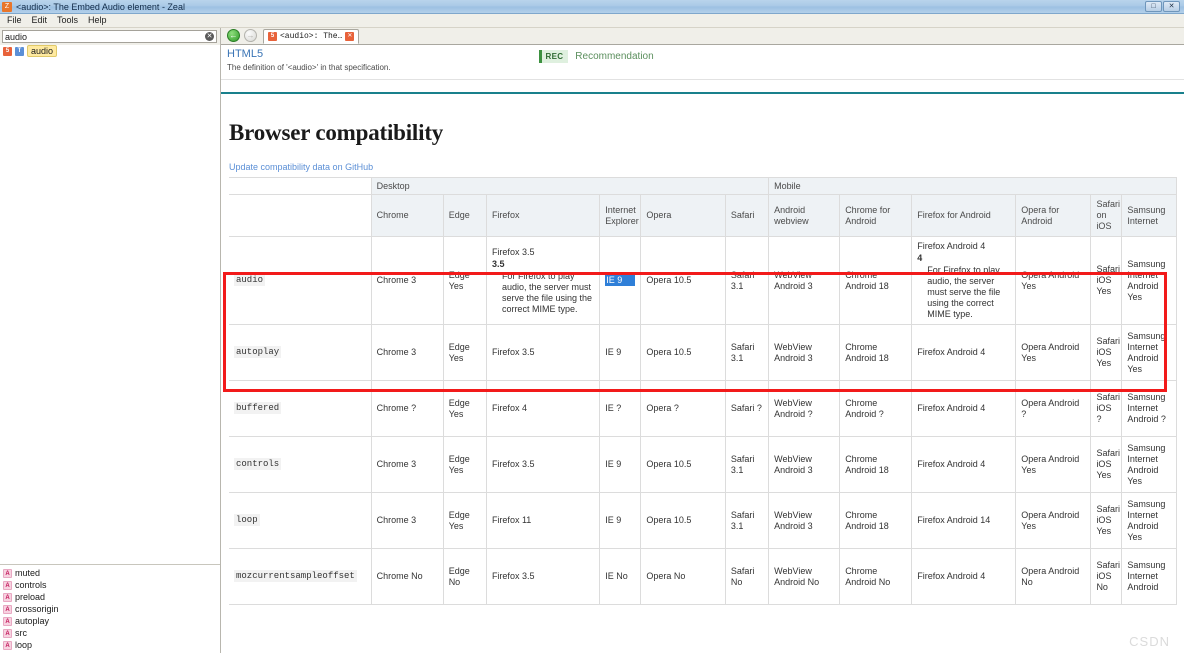 The height and width of the screenshot is (653, 1184). Describe the element at coordinates (407, 280) in the screenshot. I see `cell-chrome: Chrome 3` at that location.